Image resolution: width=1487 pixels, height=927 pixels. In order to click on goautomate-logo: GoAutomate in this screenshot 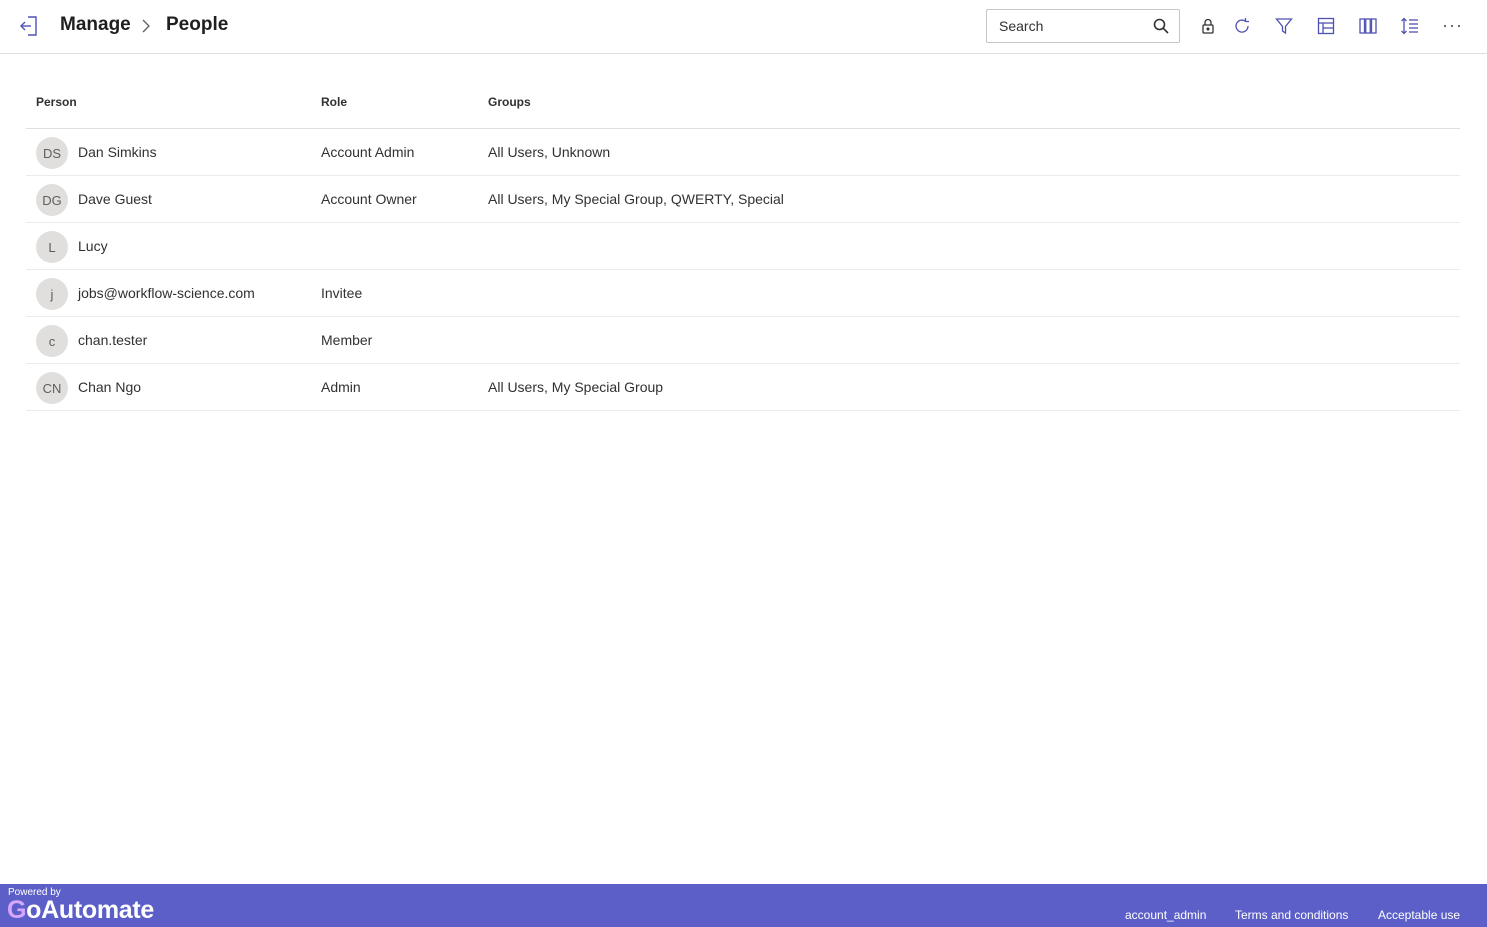, I will do `click(80, 910)`.